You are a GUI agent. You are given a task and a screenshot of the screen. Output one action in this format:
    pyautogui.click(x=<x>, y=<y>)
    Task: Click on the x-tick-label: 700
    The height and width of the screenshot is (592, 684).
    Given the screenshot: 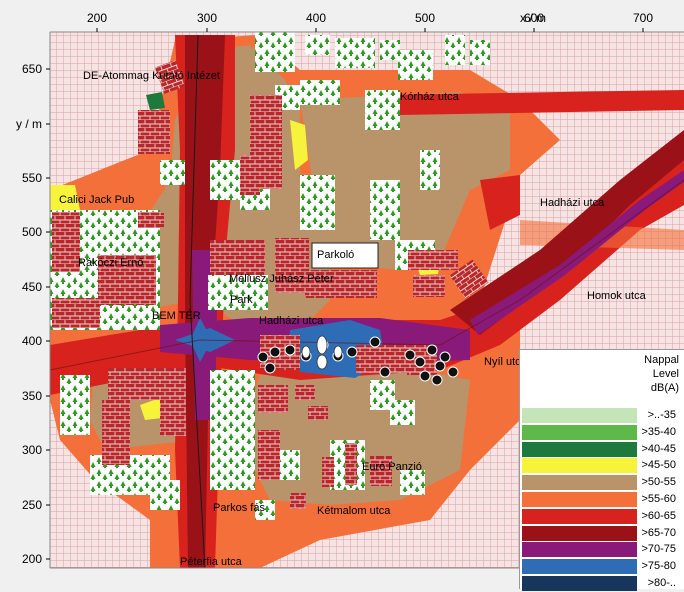 What is the action you would take?
    pyautogui.click(x=643, y=18)
    